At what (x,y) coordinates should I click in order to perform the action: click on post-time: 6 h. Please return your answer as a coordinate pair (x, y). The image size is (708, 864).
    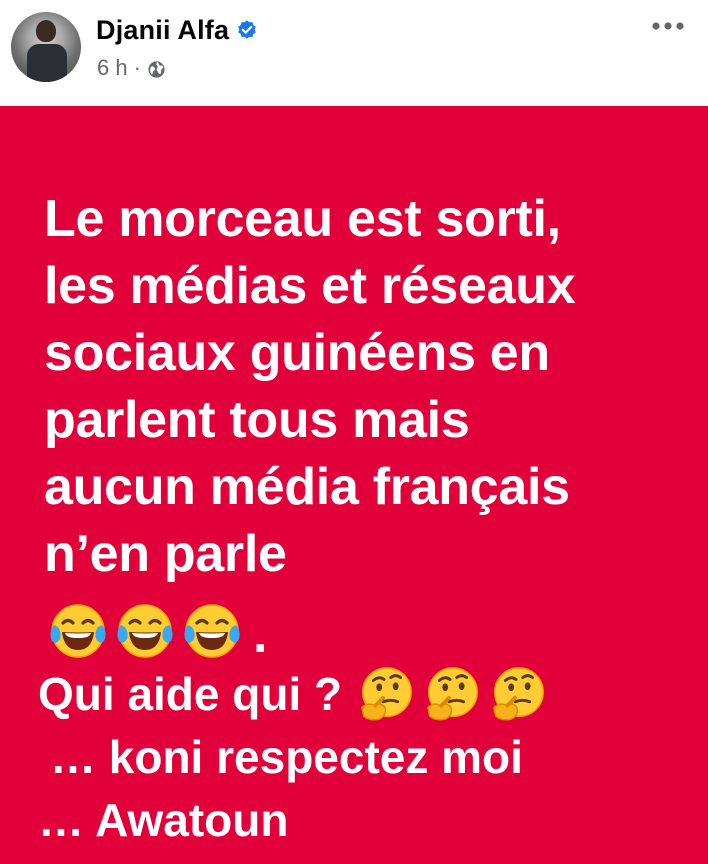
    Looking at the image, I should click on (112, 68).